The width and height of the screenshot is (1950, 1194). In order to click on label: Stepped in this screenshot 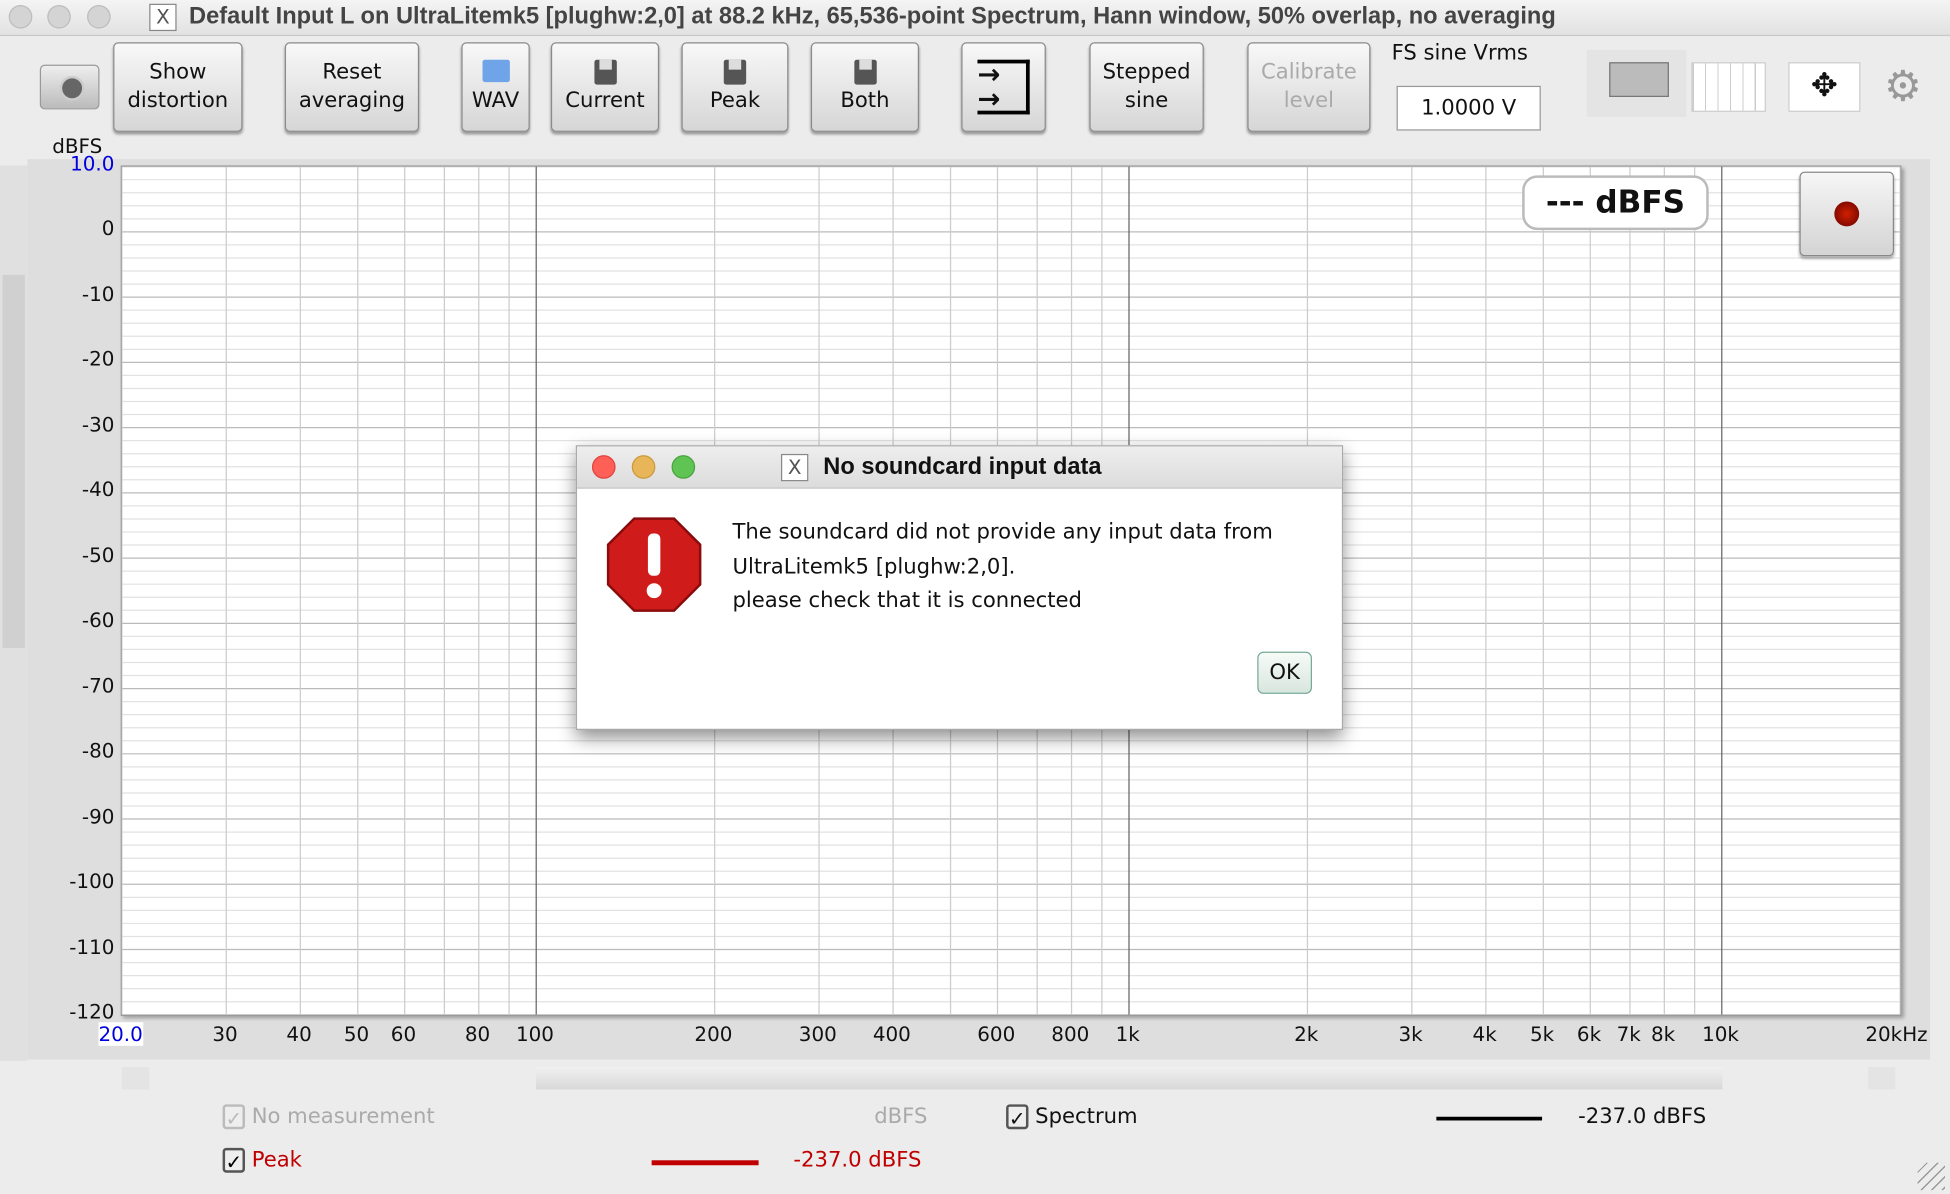, I will do `click(1146, 72)`.